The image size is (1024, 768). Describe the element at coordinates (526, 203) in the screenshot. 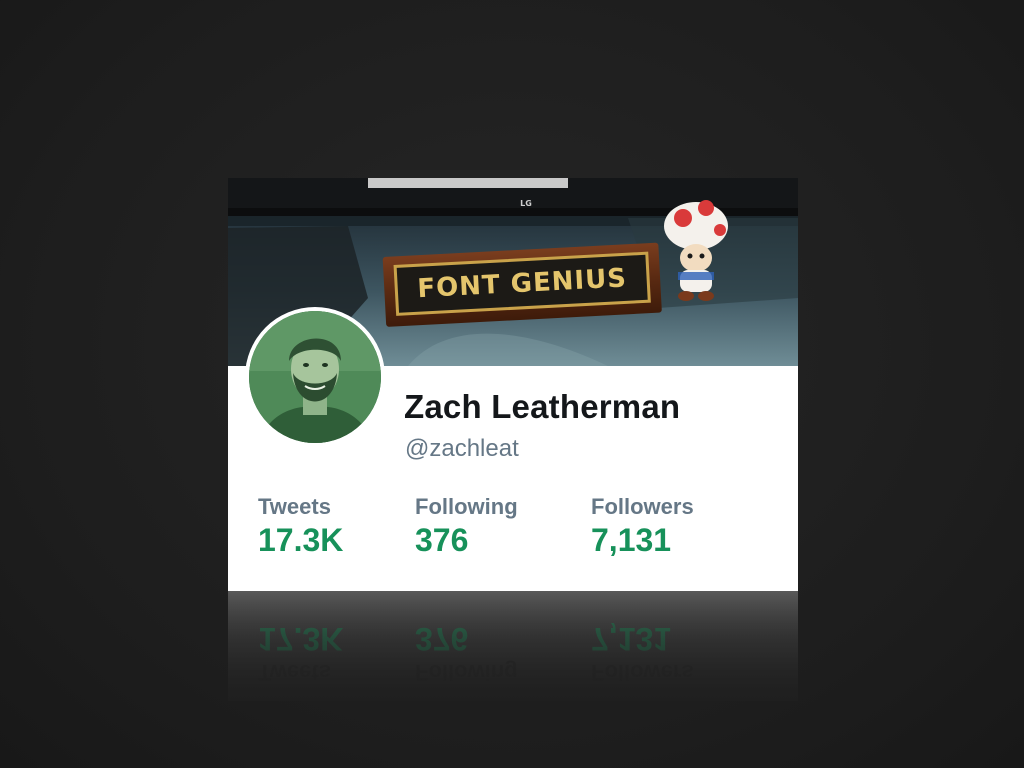

I see `monitor-brand-logo: LG` at that location.